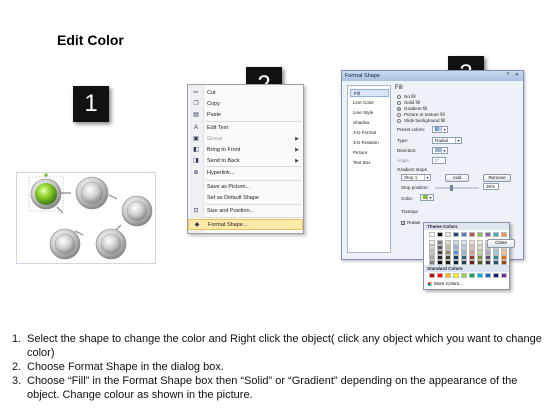 Image resolution: width=560 pixels, height=420 pixels. I want to click on nav-item-text-box: Text Box, so click(369, 163).